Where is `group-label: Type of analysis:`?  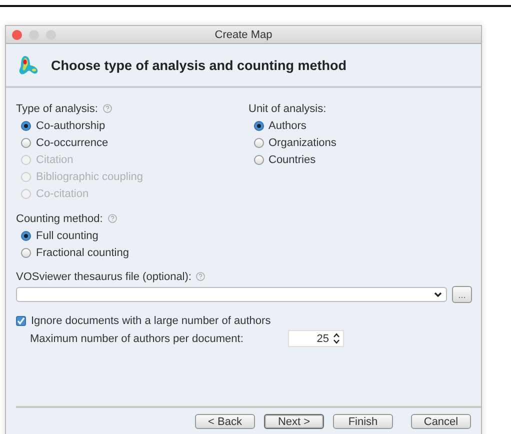
group-label: Type of analysis: is located at coordinates (57, 108).